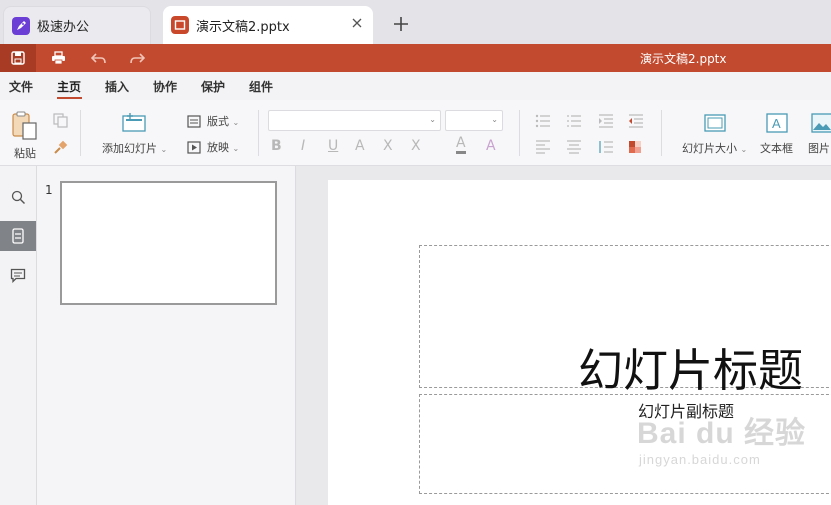 The width and height of the screenshot is (831, 505). Describe the element at coordinates (60, 122) in the screenshot. I see `copy-icon` at that location.